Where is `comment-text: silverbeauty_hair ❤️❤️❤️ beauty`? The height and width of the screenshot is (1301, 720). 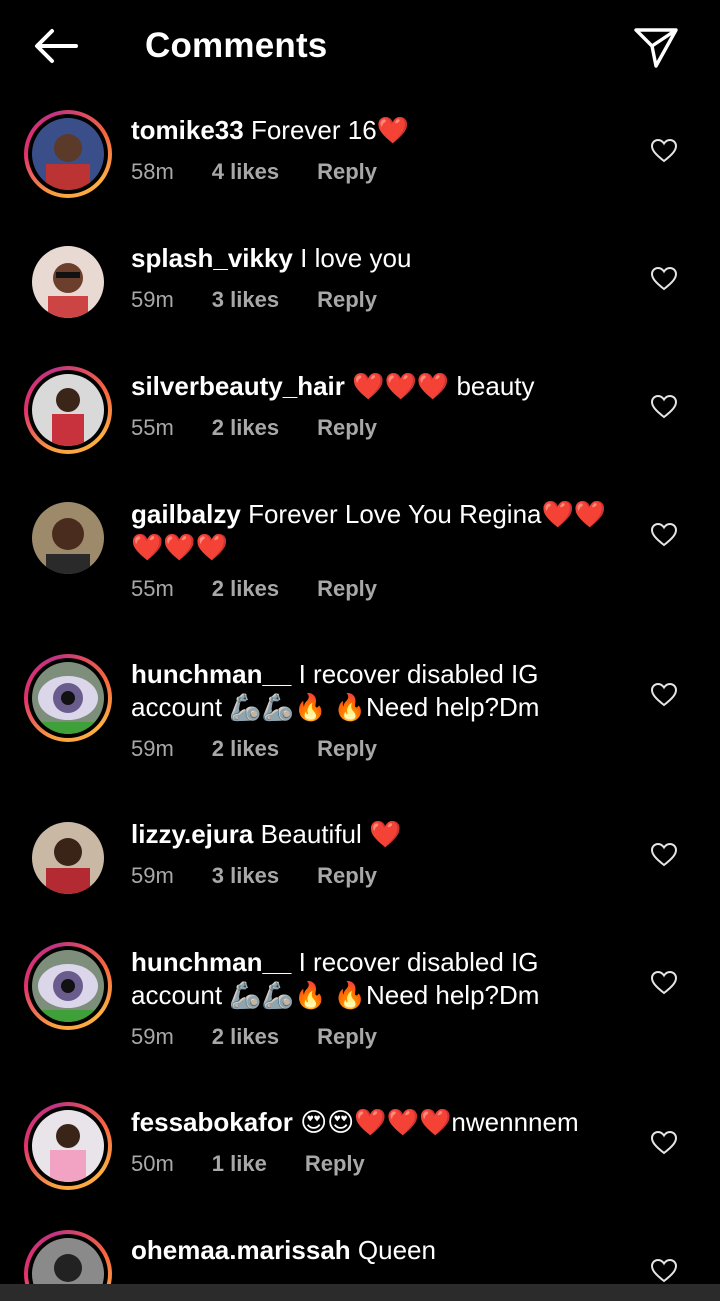 comment-text: silverbeauty_hair ❤️❤️❤️ beauty is located at coordinates (381, 386).